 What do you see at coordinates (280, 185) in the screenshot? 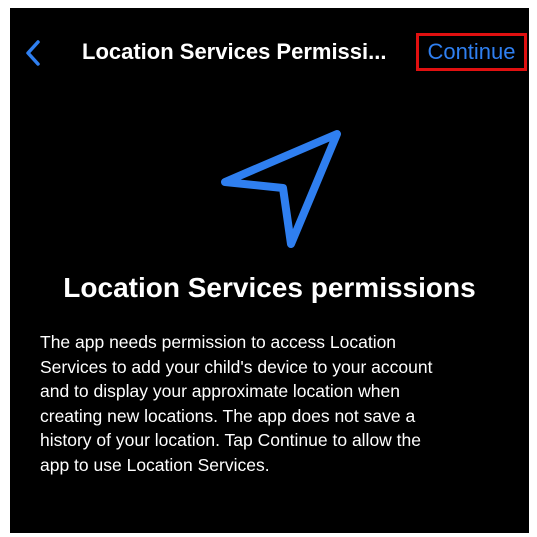
I see `location-arrow-icon` at bounding box center [280, 185].